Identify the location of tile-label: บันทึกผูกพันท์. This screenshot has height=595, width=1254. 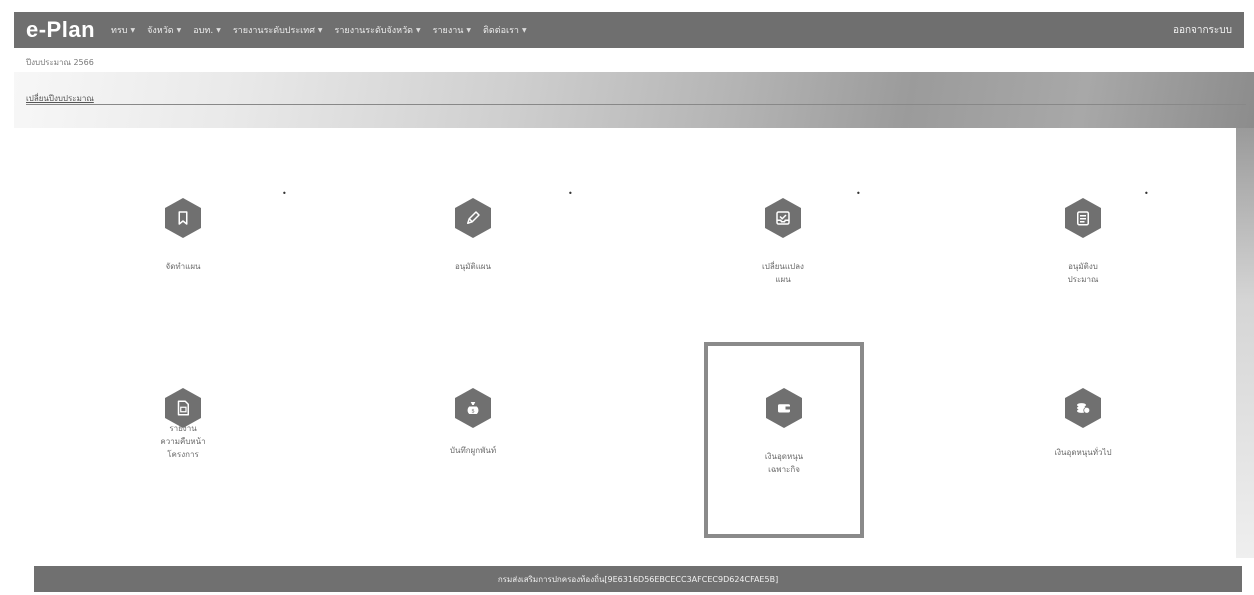
(473, 450).